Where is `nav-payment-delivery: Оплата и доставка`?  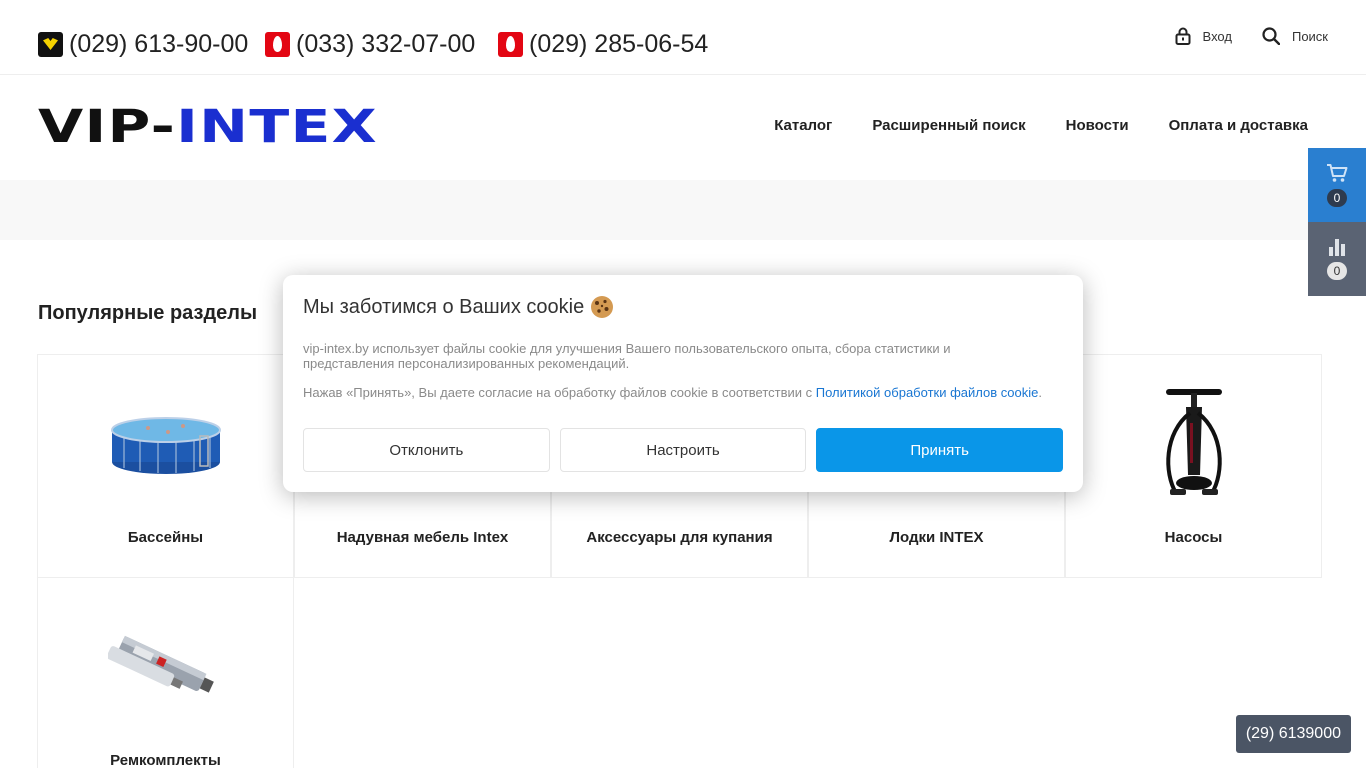 nav-payment-delivery: Оплата и доставка is located at coordinates (1238, 125).